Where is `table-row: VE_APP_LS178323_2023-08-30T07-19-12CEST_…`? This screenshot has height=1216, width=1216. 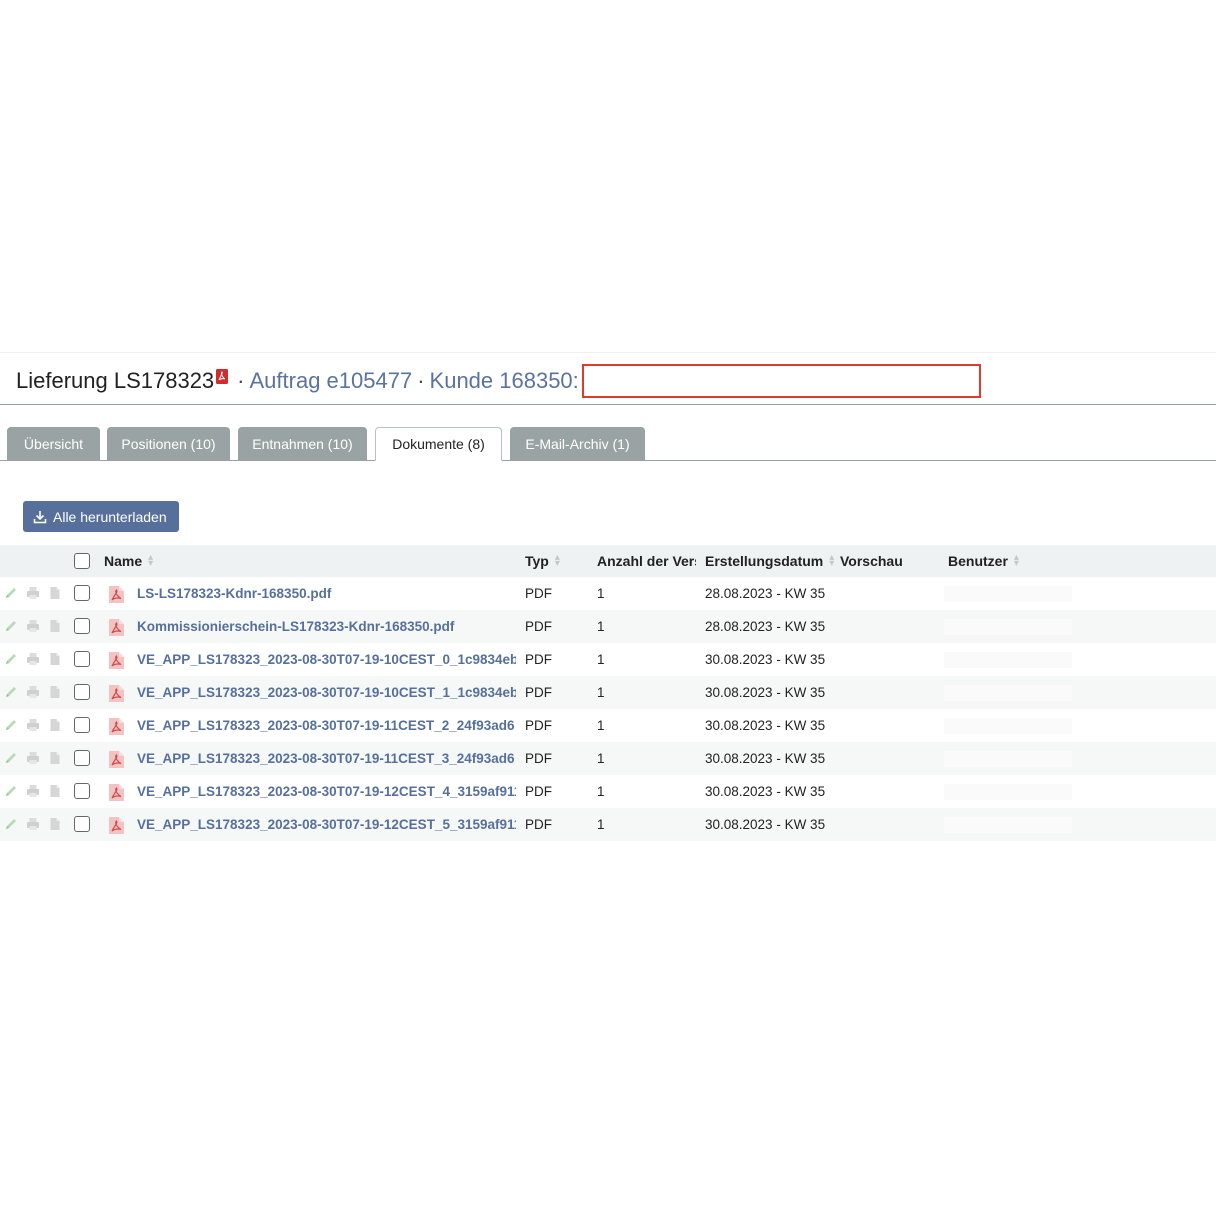
table-row: VE_APP_LS178323_2023-08-30T07-19-12CEST_… is located at coordinates (608, 791).